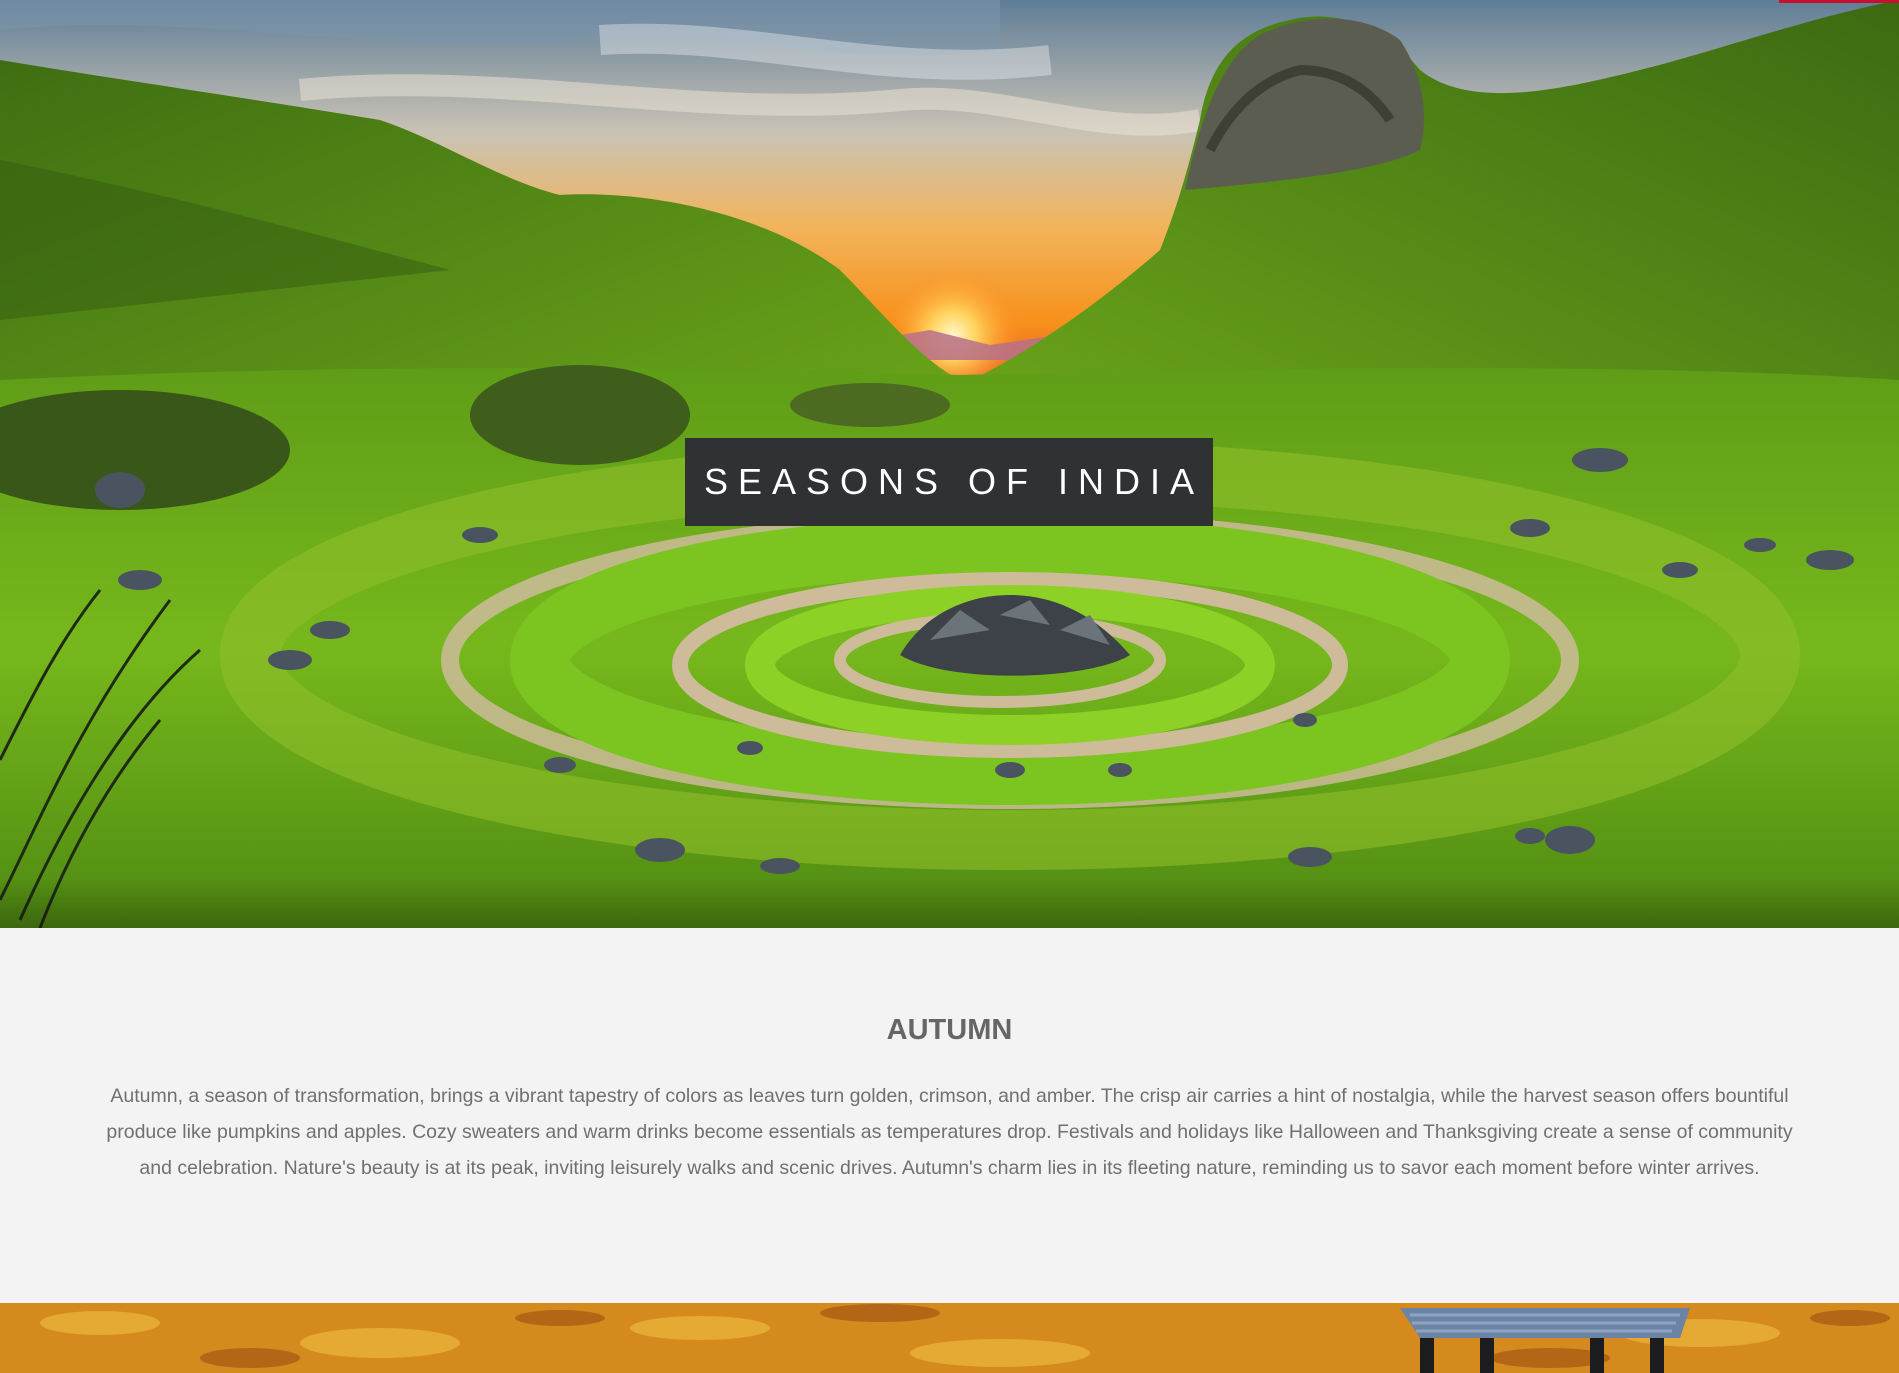 The width and height of the screenshot is (1899, 1373). Describe the element at coordinates (954, 481) in the screenshot. I see `hero-title: SEASONS OF INDIA` at that location.